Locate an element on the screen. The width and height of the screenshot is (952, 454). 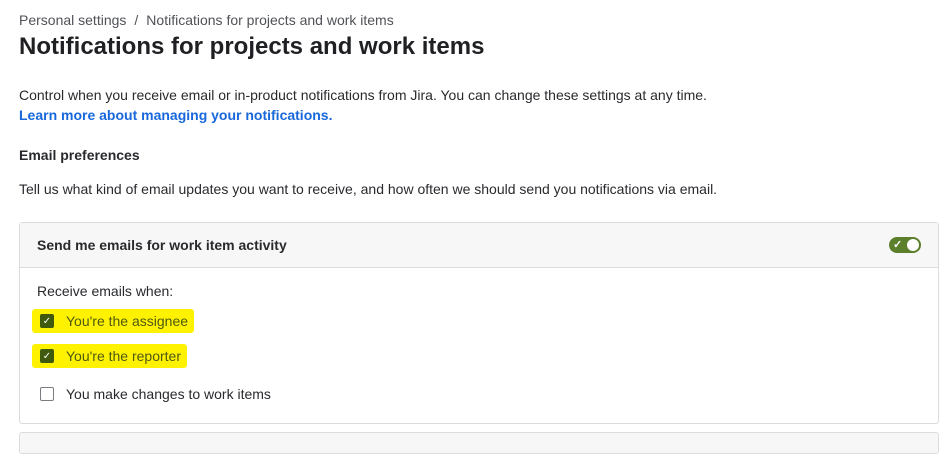
checkbox-unchecked-icon is located at coordinates (47, 394).